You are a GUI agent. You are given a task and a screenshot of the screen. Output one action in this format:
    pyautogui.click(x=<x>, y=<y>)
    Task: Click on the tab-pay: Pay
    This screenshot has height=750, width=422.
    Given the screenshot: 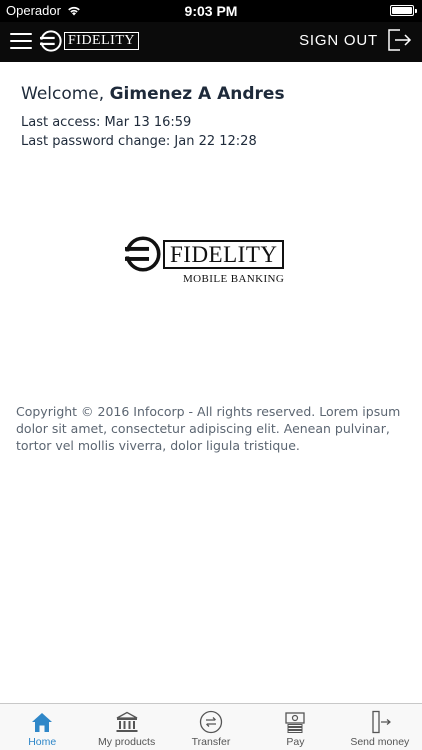 What is the action you would take?
    pyautogui.click(x=295, y=727)
    